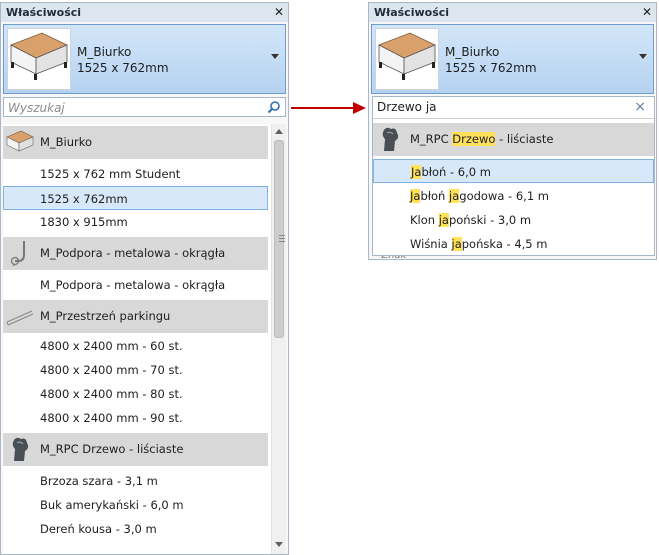 Image resolution: width=659 pixels, height=555 pixels. What do you see at coordinates (135, 418) in the screenshot?
I see `list-item: 4800 x 2400 mm - 90 st.` at bounding box center [135, 418].